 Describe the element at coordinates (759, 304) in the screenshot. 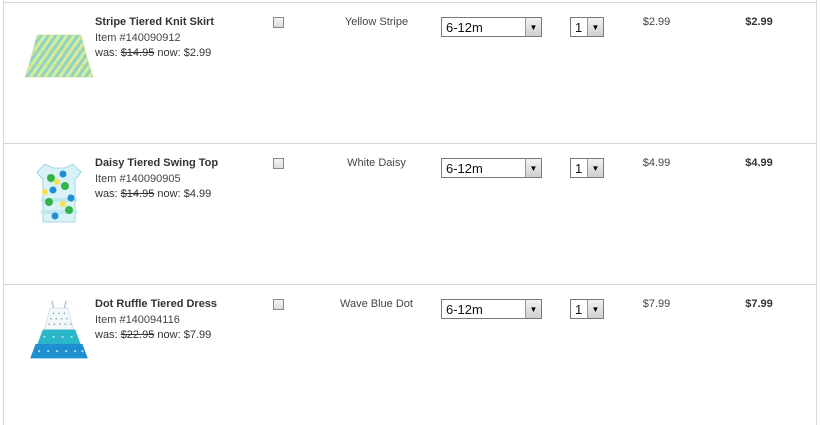

I see `line-total: $7.99` at that location.